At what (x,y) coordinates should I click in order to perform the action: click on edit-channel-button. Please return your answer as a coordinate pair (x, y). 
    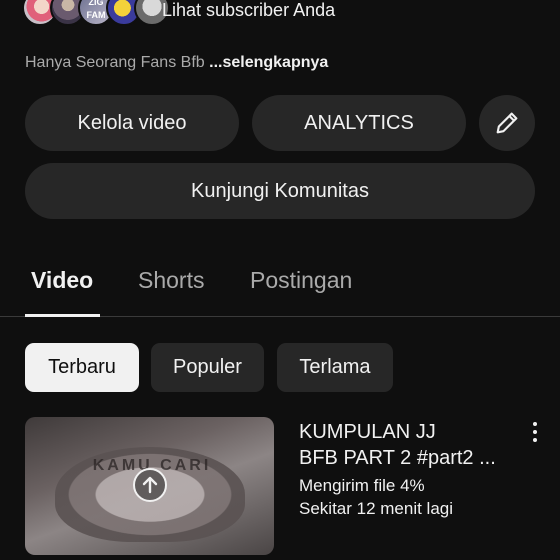
    Looking at the image, I should click on (507, 123).